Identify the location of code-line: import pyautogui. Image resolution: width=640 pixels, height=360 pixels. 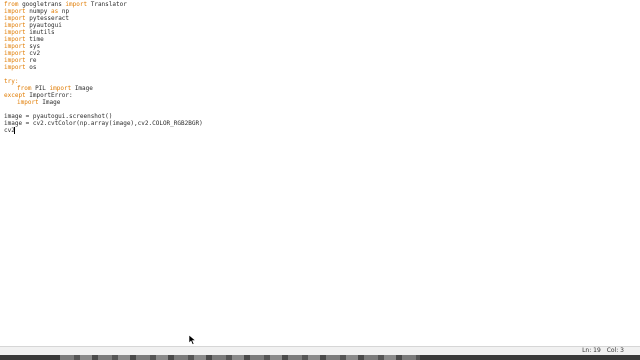
(33, 25).